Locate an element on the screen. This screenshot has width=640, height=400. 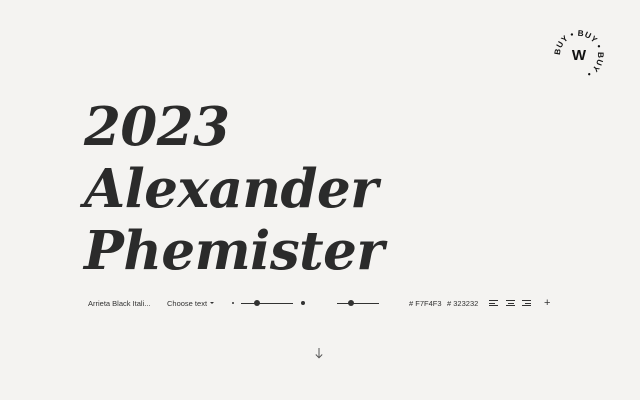
line-height-tight-icon is located at coordinates (324, 303).